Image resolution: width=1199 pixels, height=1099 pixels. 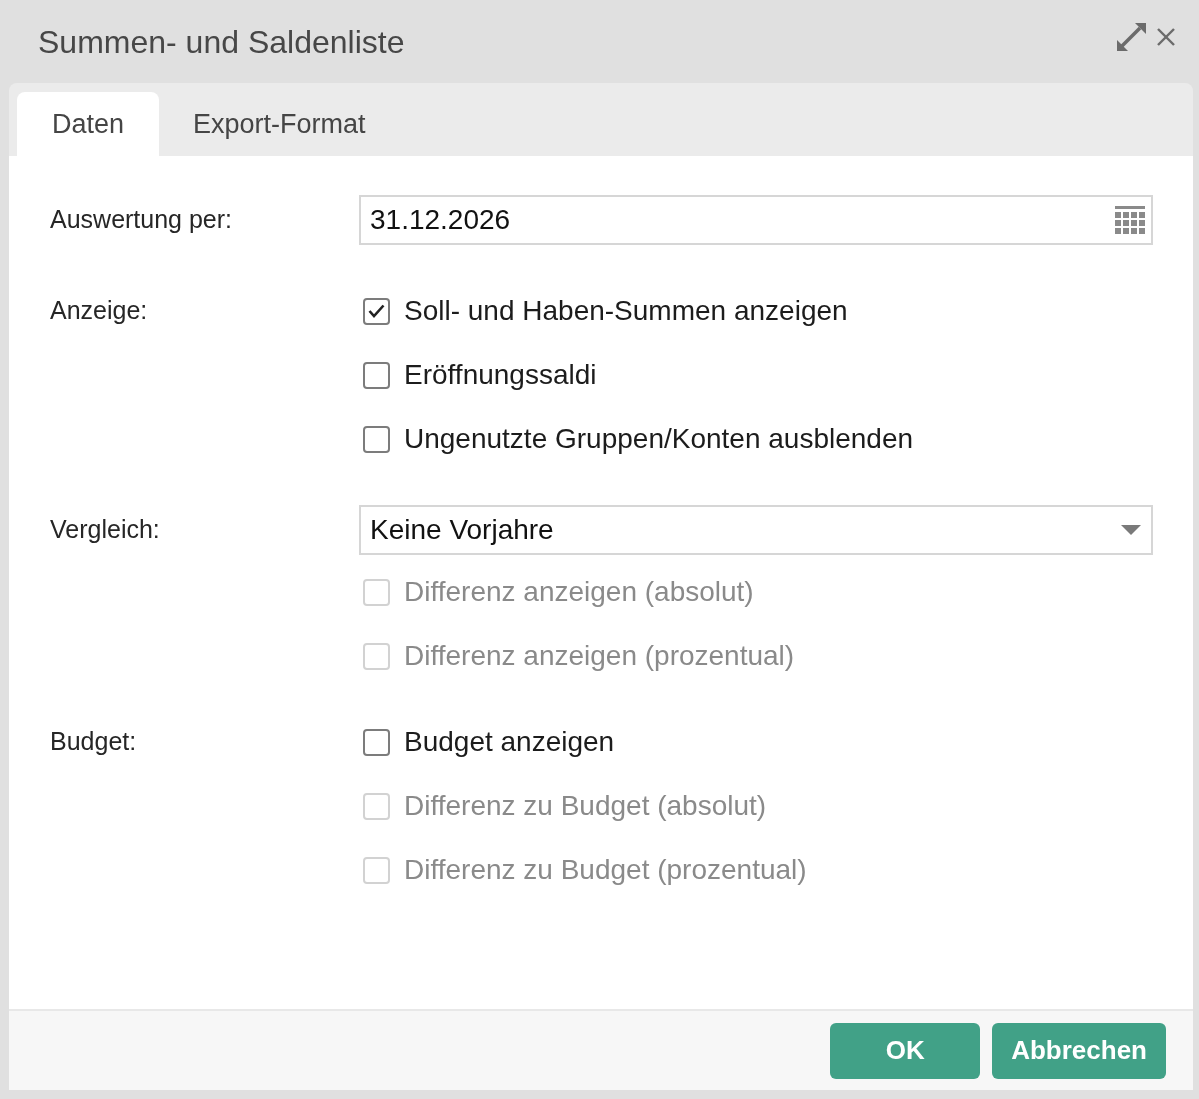 What do you see at coordinates (1131, 530) in the screenshot?
I see `caret-icon` at bounding box center [1131, 530].